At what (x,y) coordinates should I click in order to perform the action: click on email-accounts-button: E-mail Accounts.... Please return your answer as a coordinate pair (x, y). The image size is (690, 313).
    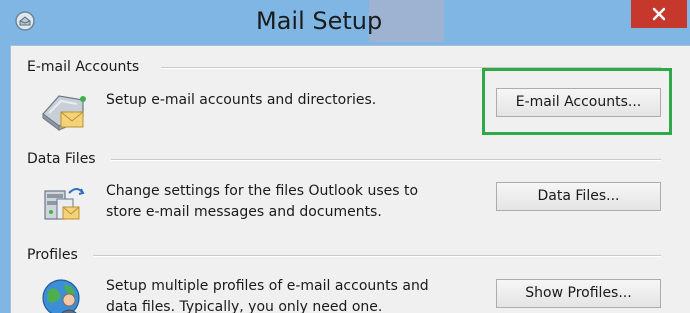
    Looking at the image, I should click on (578, 102).